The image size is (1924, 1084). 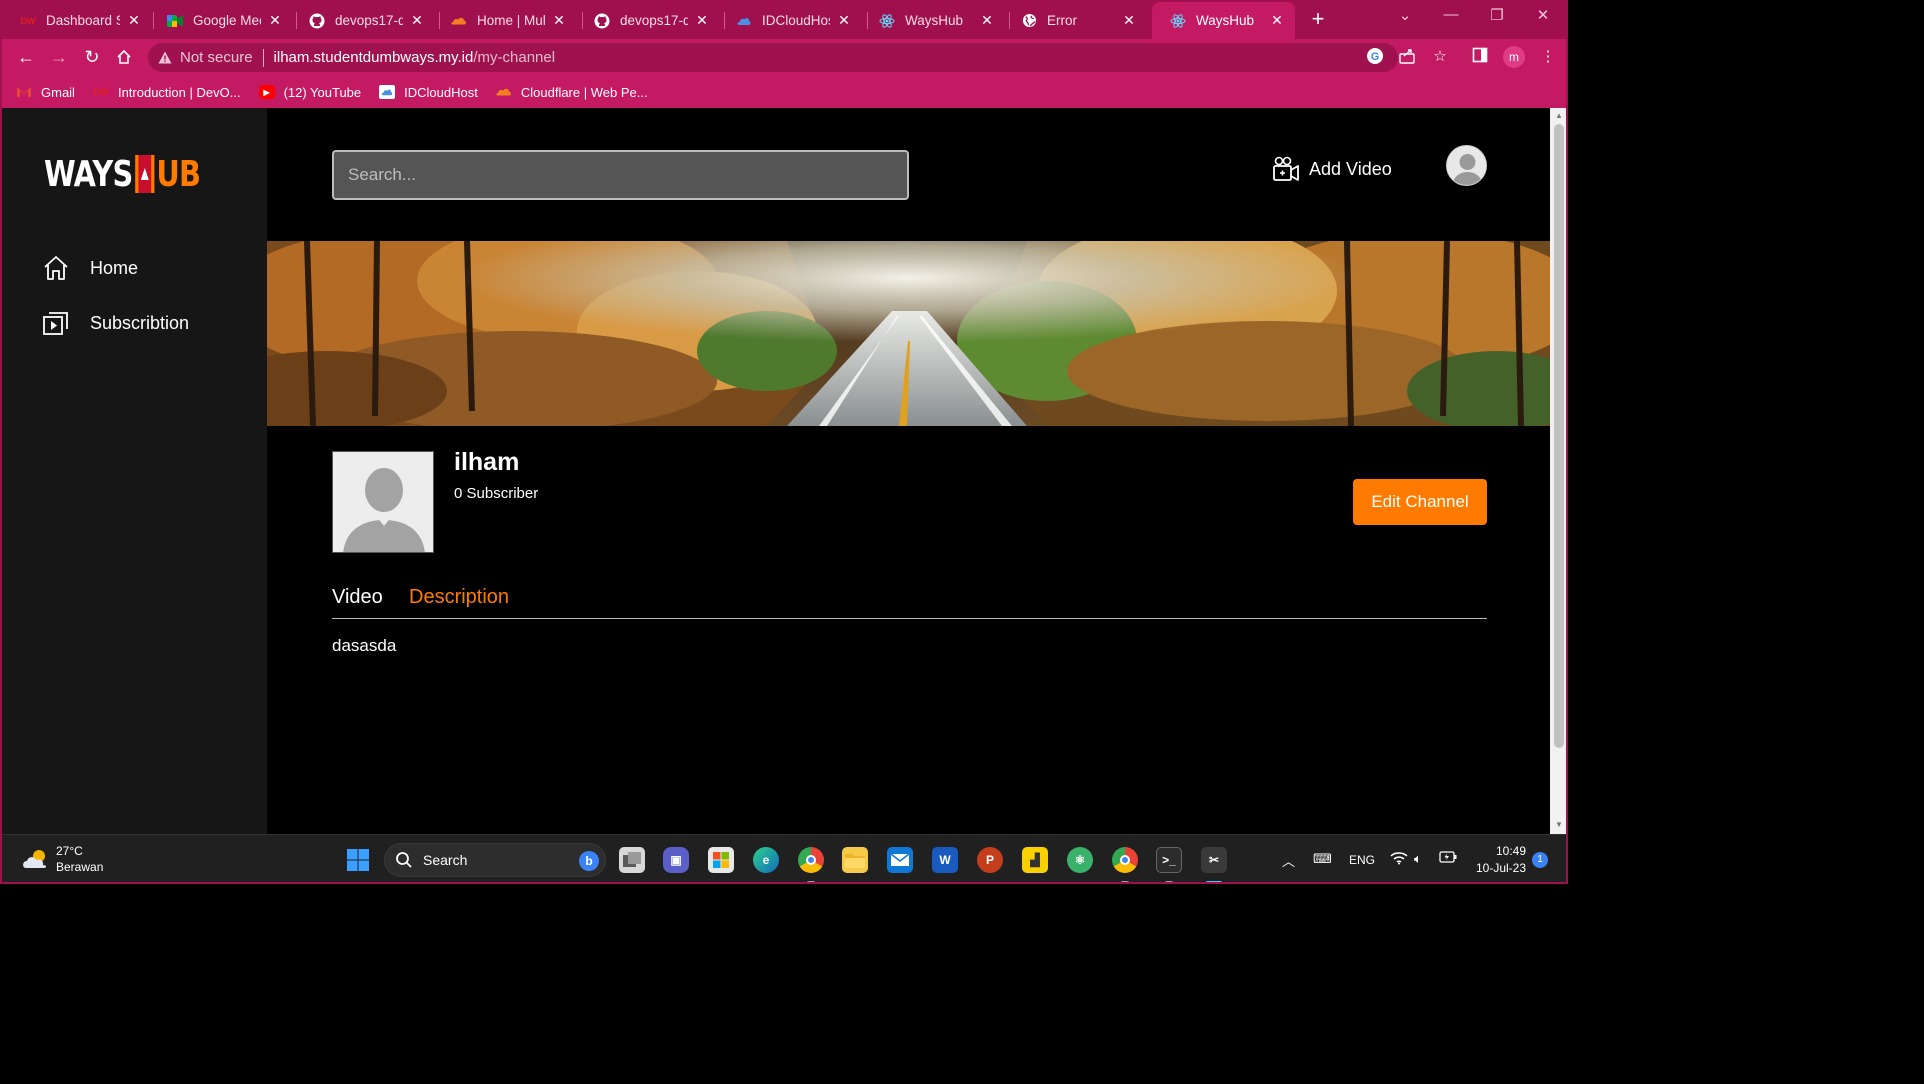 I want to click on globe-icon, so click(x=1029, y=21).